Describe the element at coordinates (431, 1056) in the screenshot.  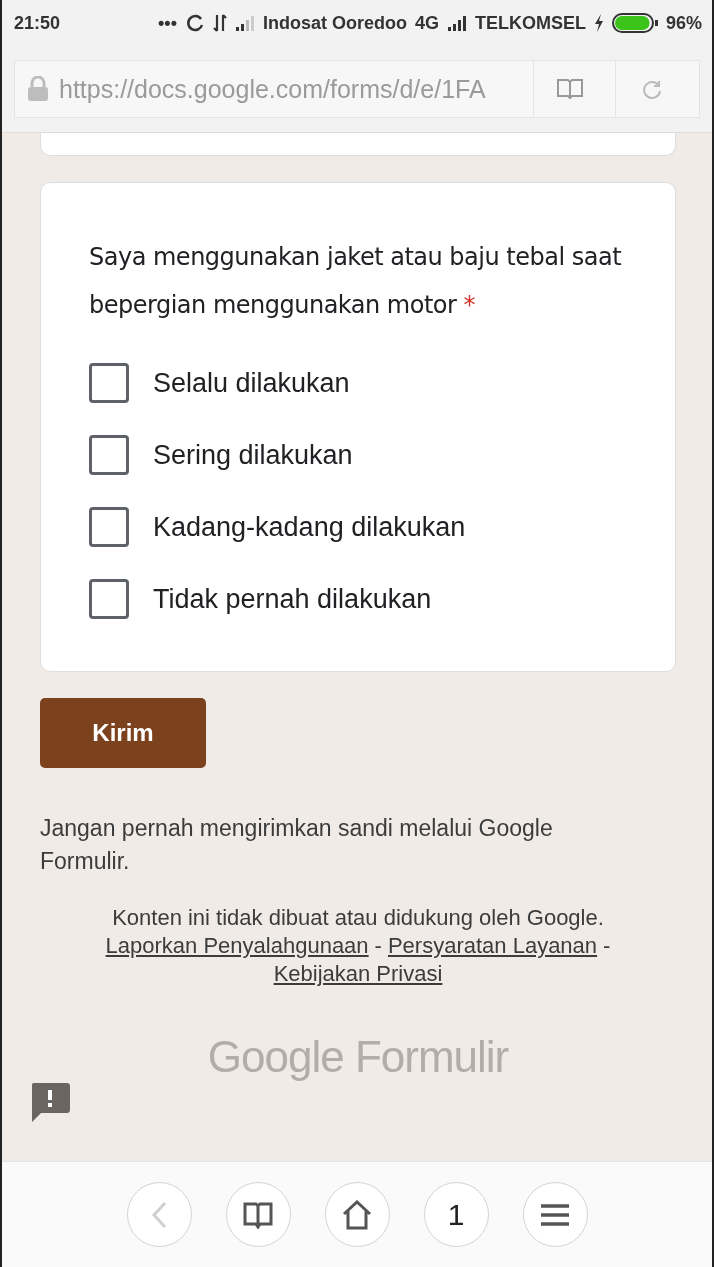
I see `logo-product-text: Formulir` at that location.